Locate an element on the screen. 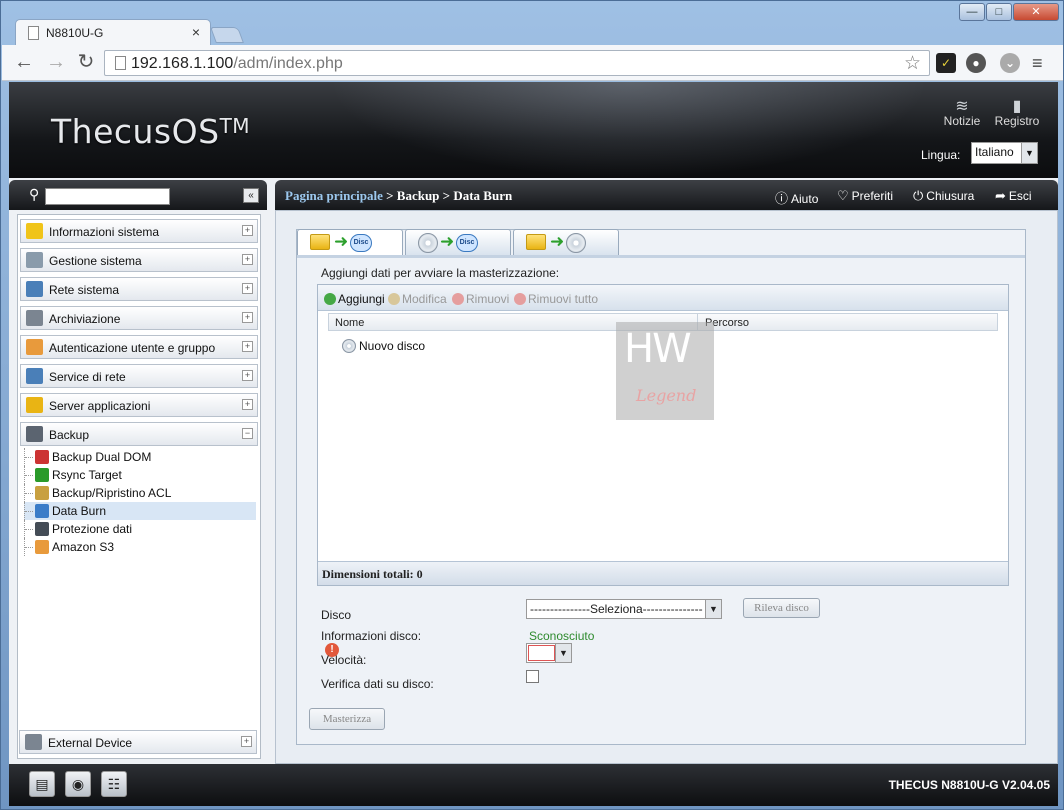  extension-check-icon: ✓ is located at coordinates (946, 63).